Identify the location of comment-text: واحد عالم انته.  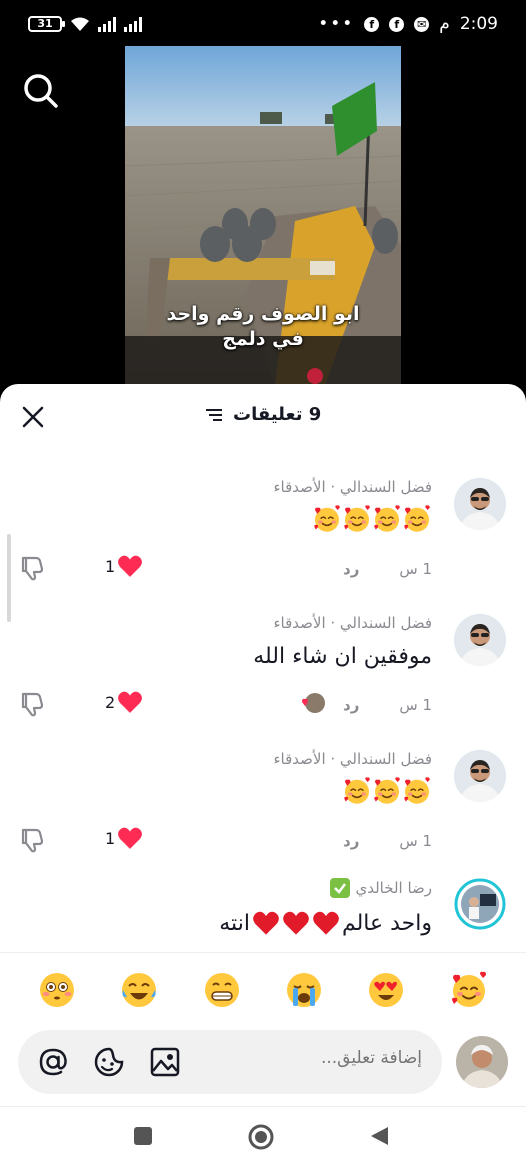
(325, 923).